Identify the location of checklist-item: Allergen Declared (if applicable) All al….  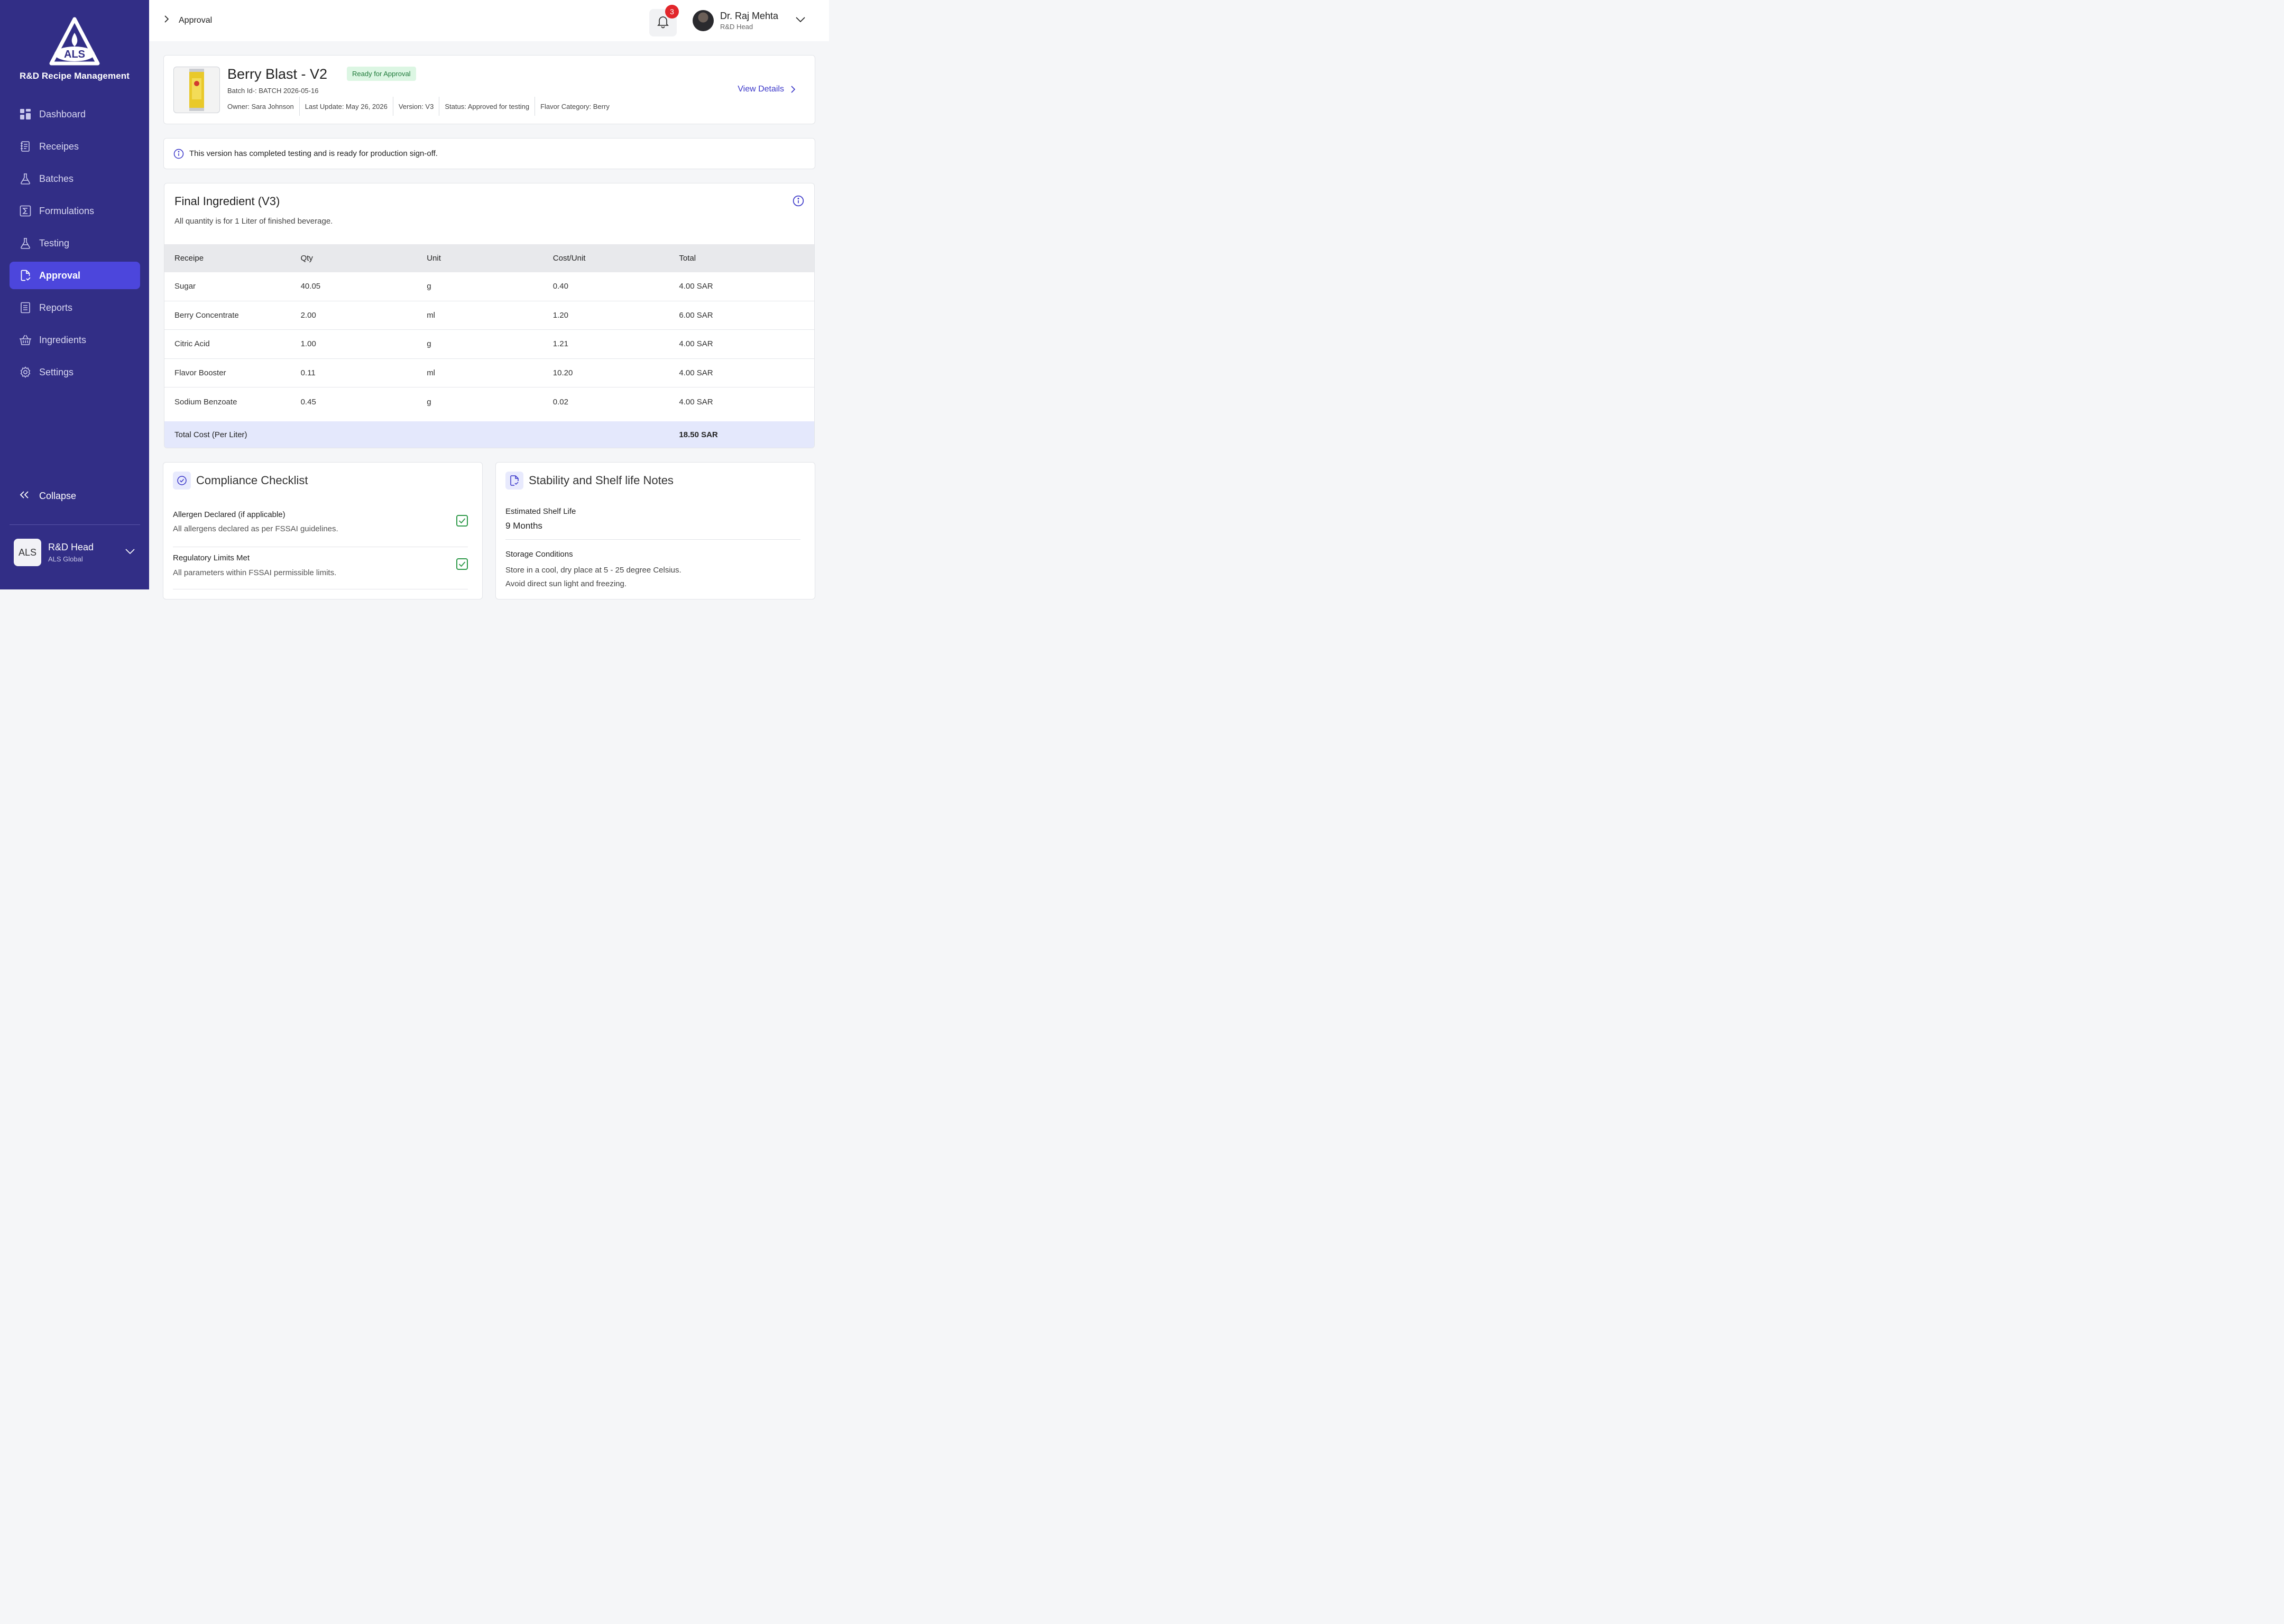
(320, 526).